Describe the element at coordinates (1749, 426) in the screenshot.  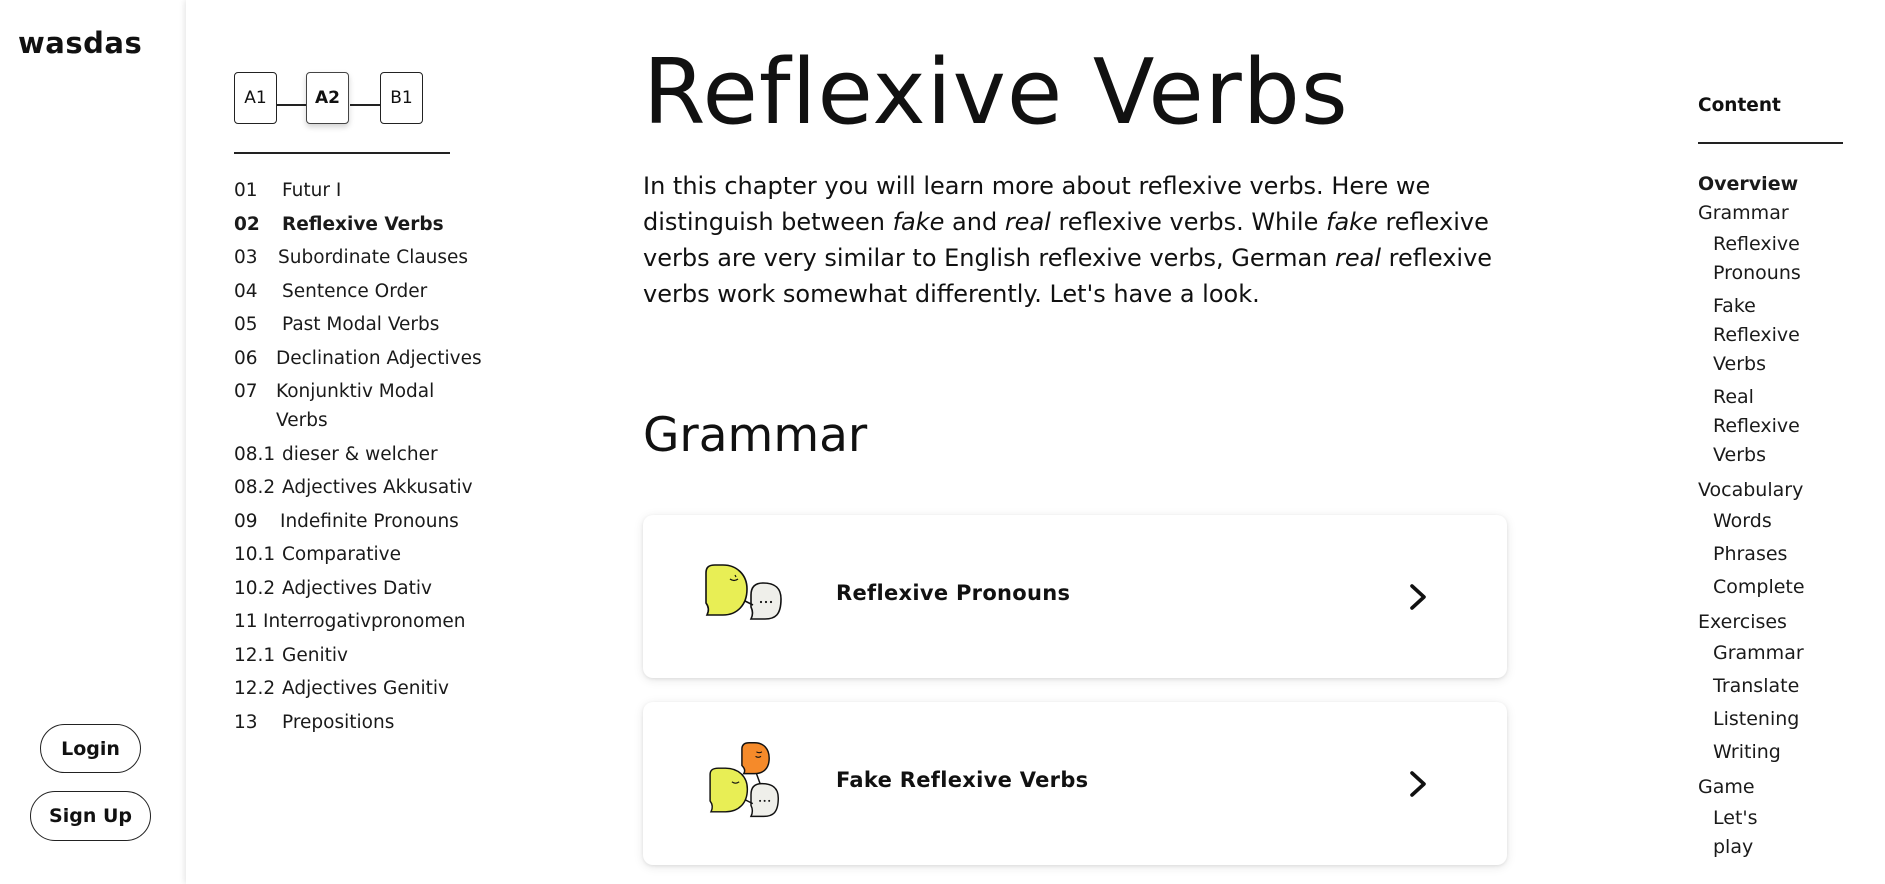
I see `toc-item: Real Reflexive Verbs` at that location.